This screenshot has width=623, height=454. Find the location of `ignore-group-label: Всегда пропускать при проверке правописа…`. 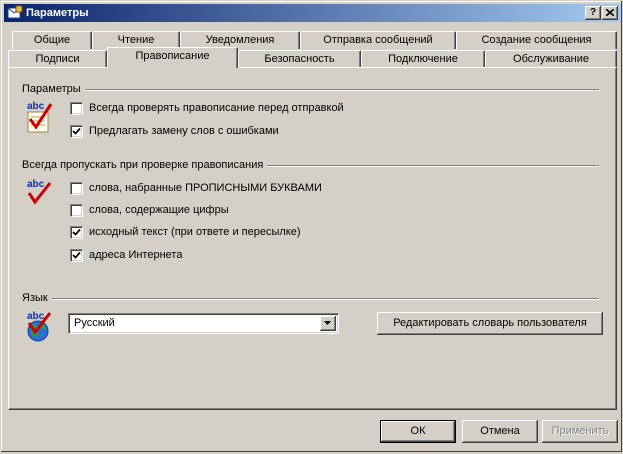

ignore-group-label: Всегда пропускать при проверке правописа… is located at coordinates (145, 165).